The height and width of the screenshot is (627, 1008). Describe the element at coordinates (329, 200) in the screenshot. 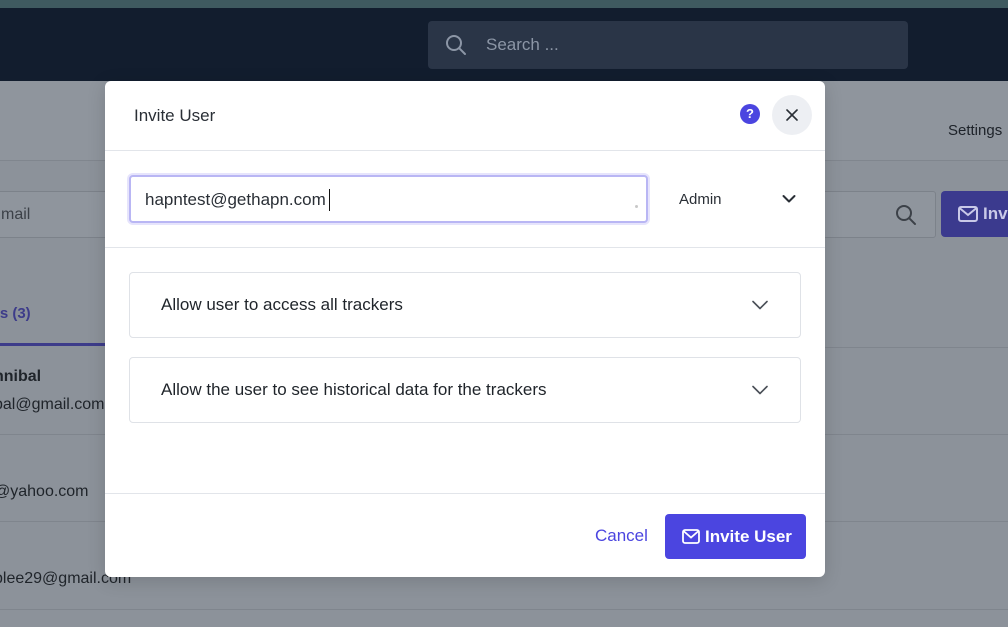

I see `text-cursor` at that location.